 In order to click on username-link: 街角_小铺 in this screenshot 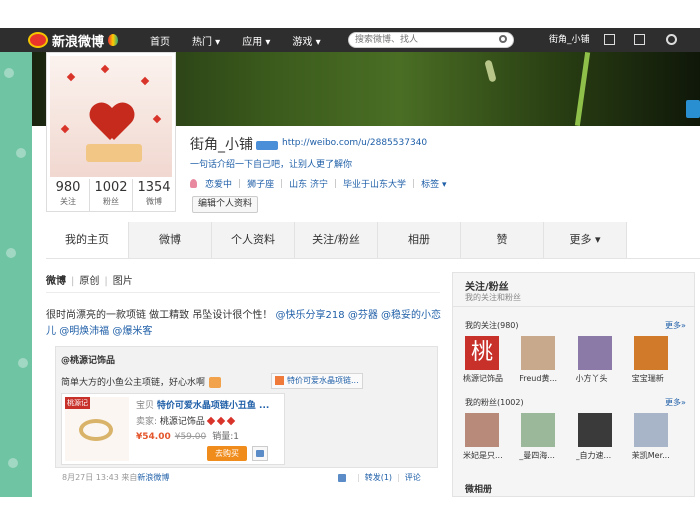, I will do `click(569, 40)`.